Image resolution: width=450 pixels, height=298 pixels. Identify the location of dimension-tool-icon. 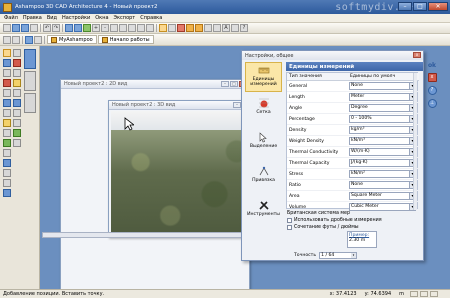
(7, 153).